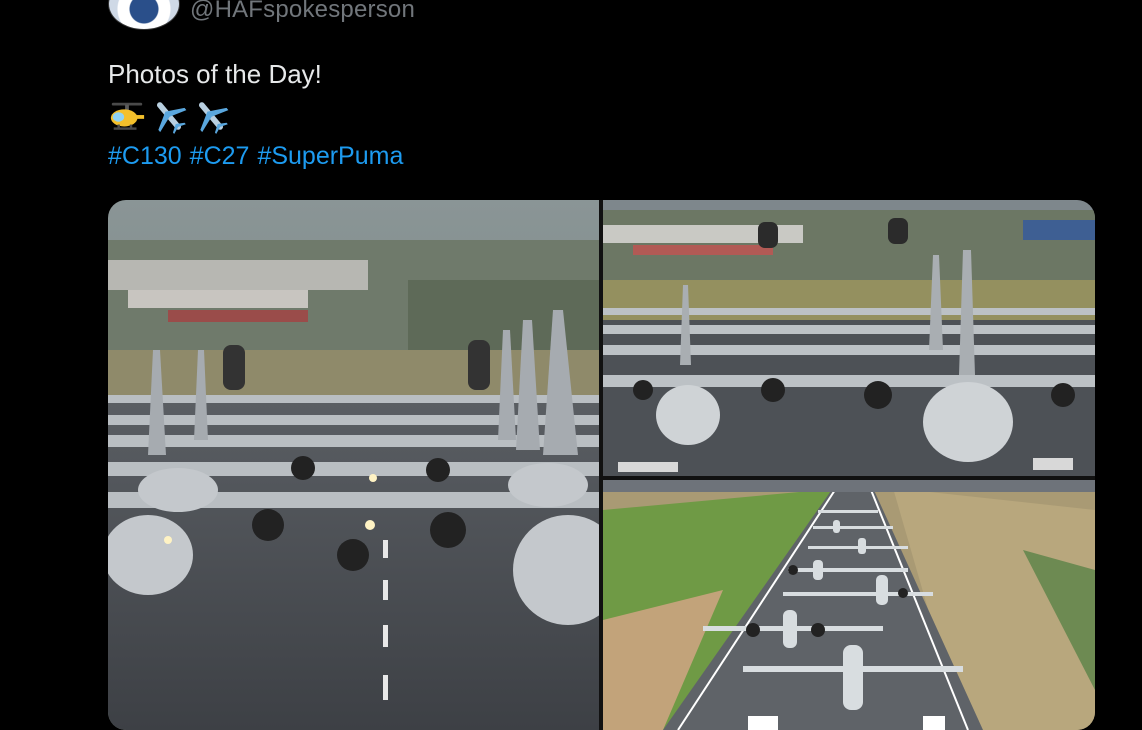  What do you see at coordinates (127, 116) in the screenshot?
I see `helicopter-icon` at bounding box center [127, 116].